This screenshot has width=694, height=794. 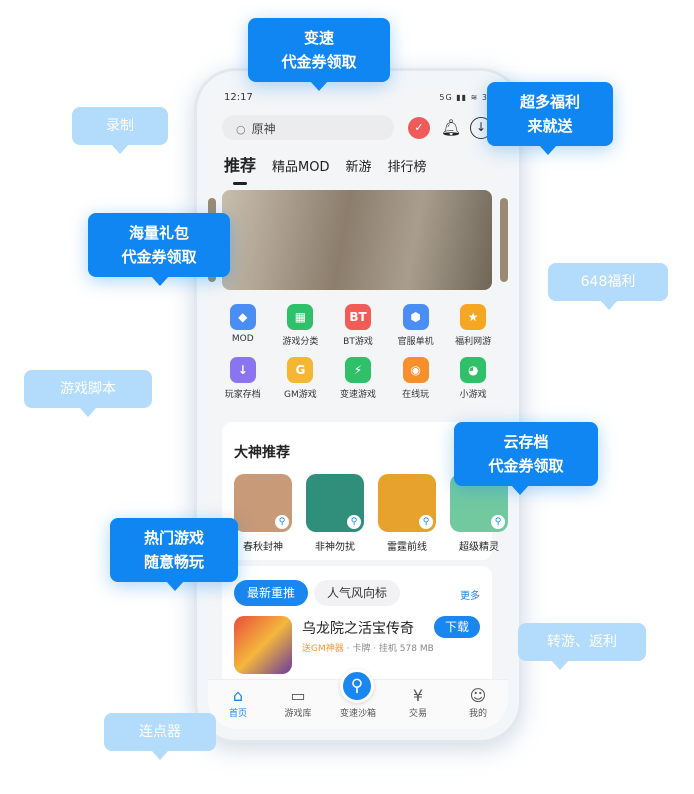 What do you see at coordinates (300, 370) in the screenshot?
I see `category-icon: G` at bounding box center [300, 370].